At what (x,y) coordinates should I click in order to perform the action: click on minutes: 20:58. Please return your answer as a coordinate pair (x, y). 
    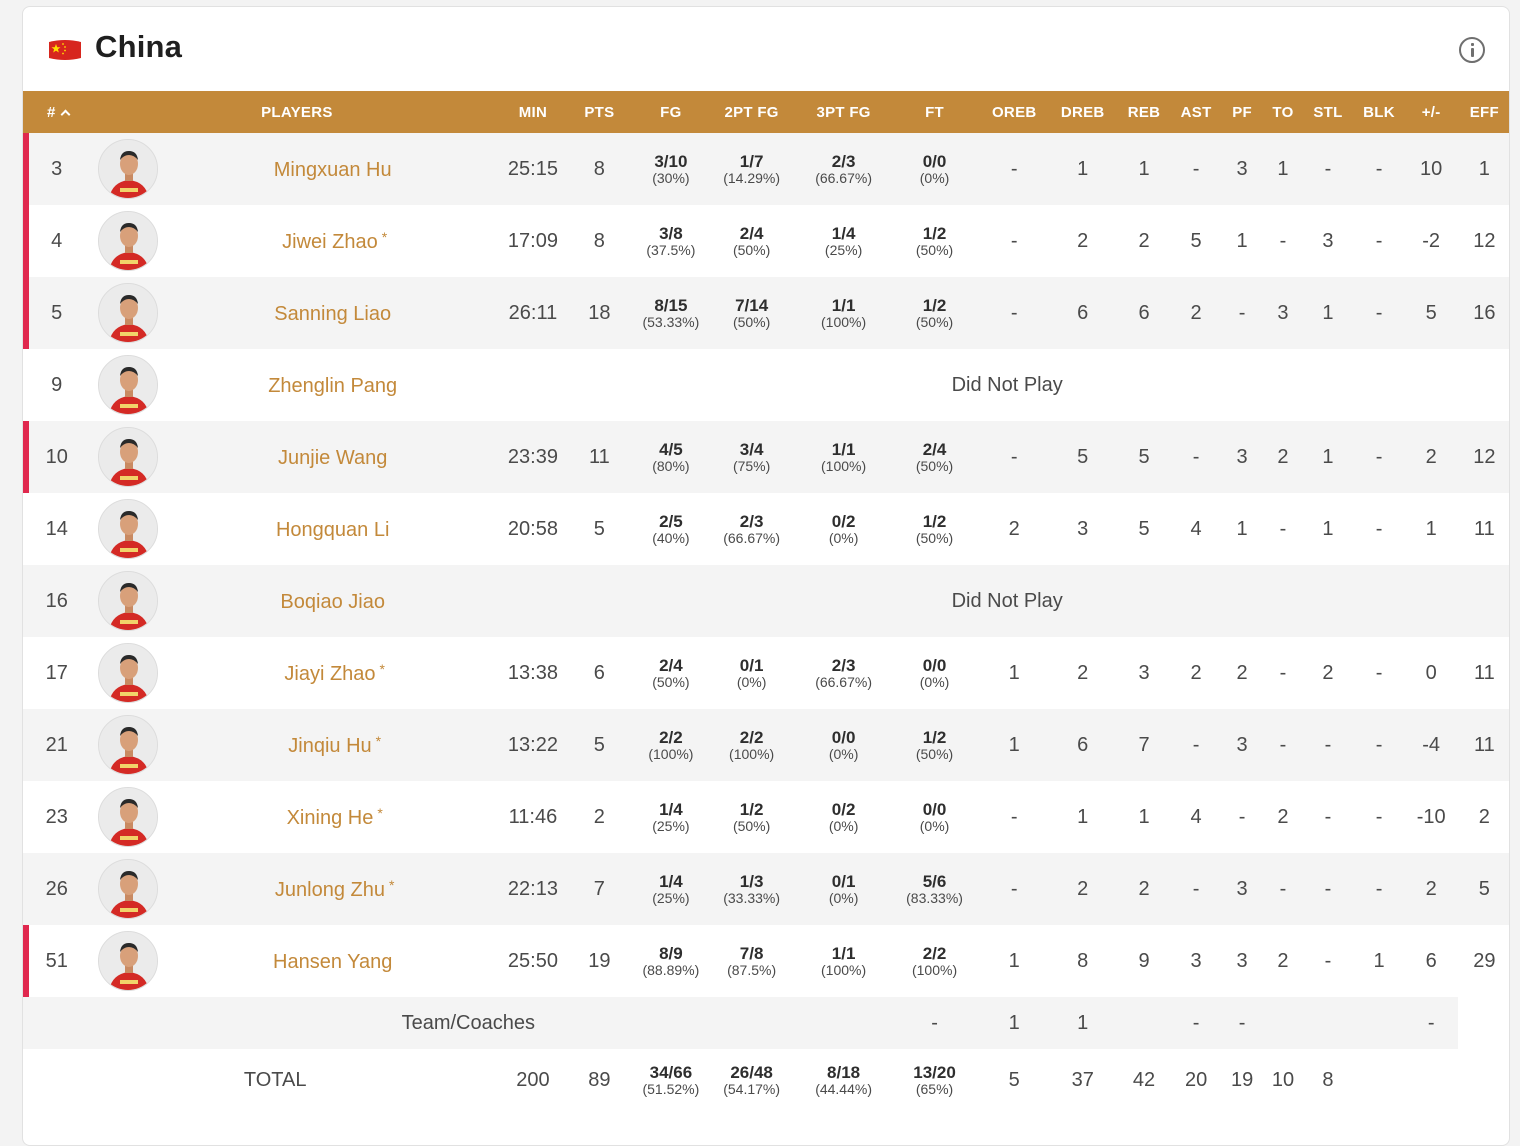
    Looking at the image, I should click on (533, 529).